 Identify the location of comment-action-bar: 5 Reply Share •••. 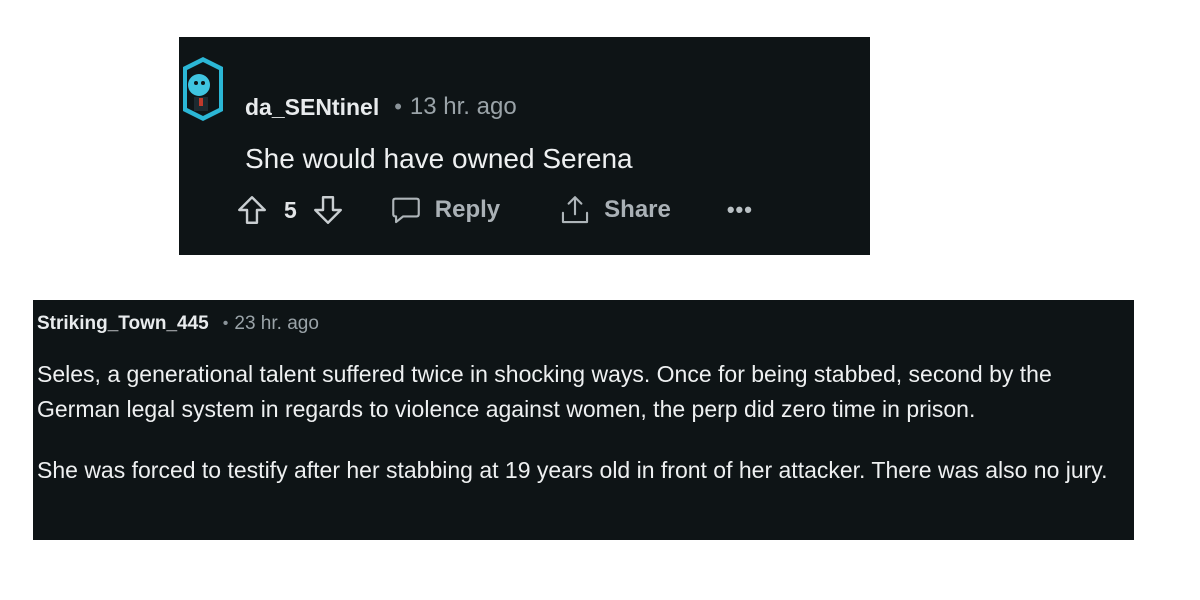
(494, 210).